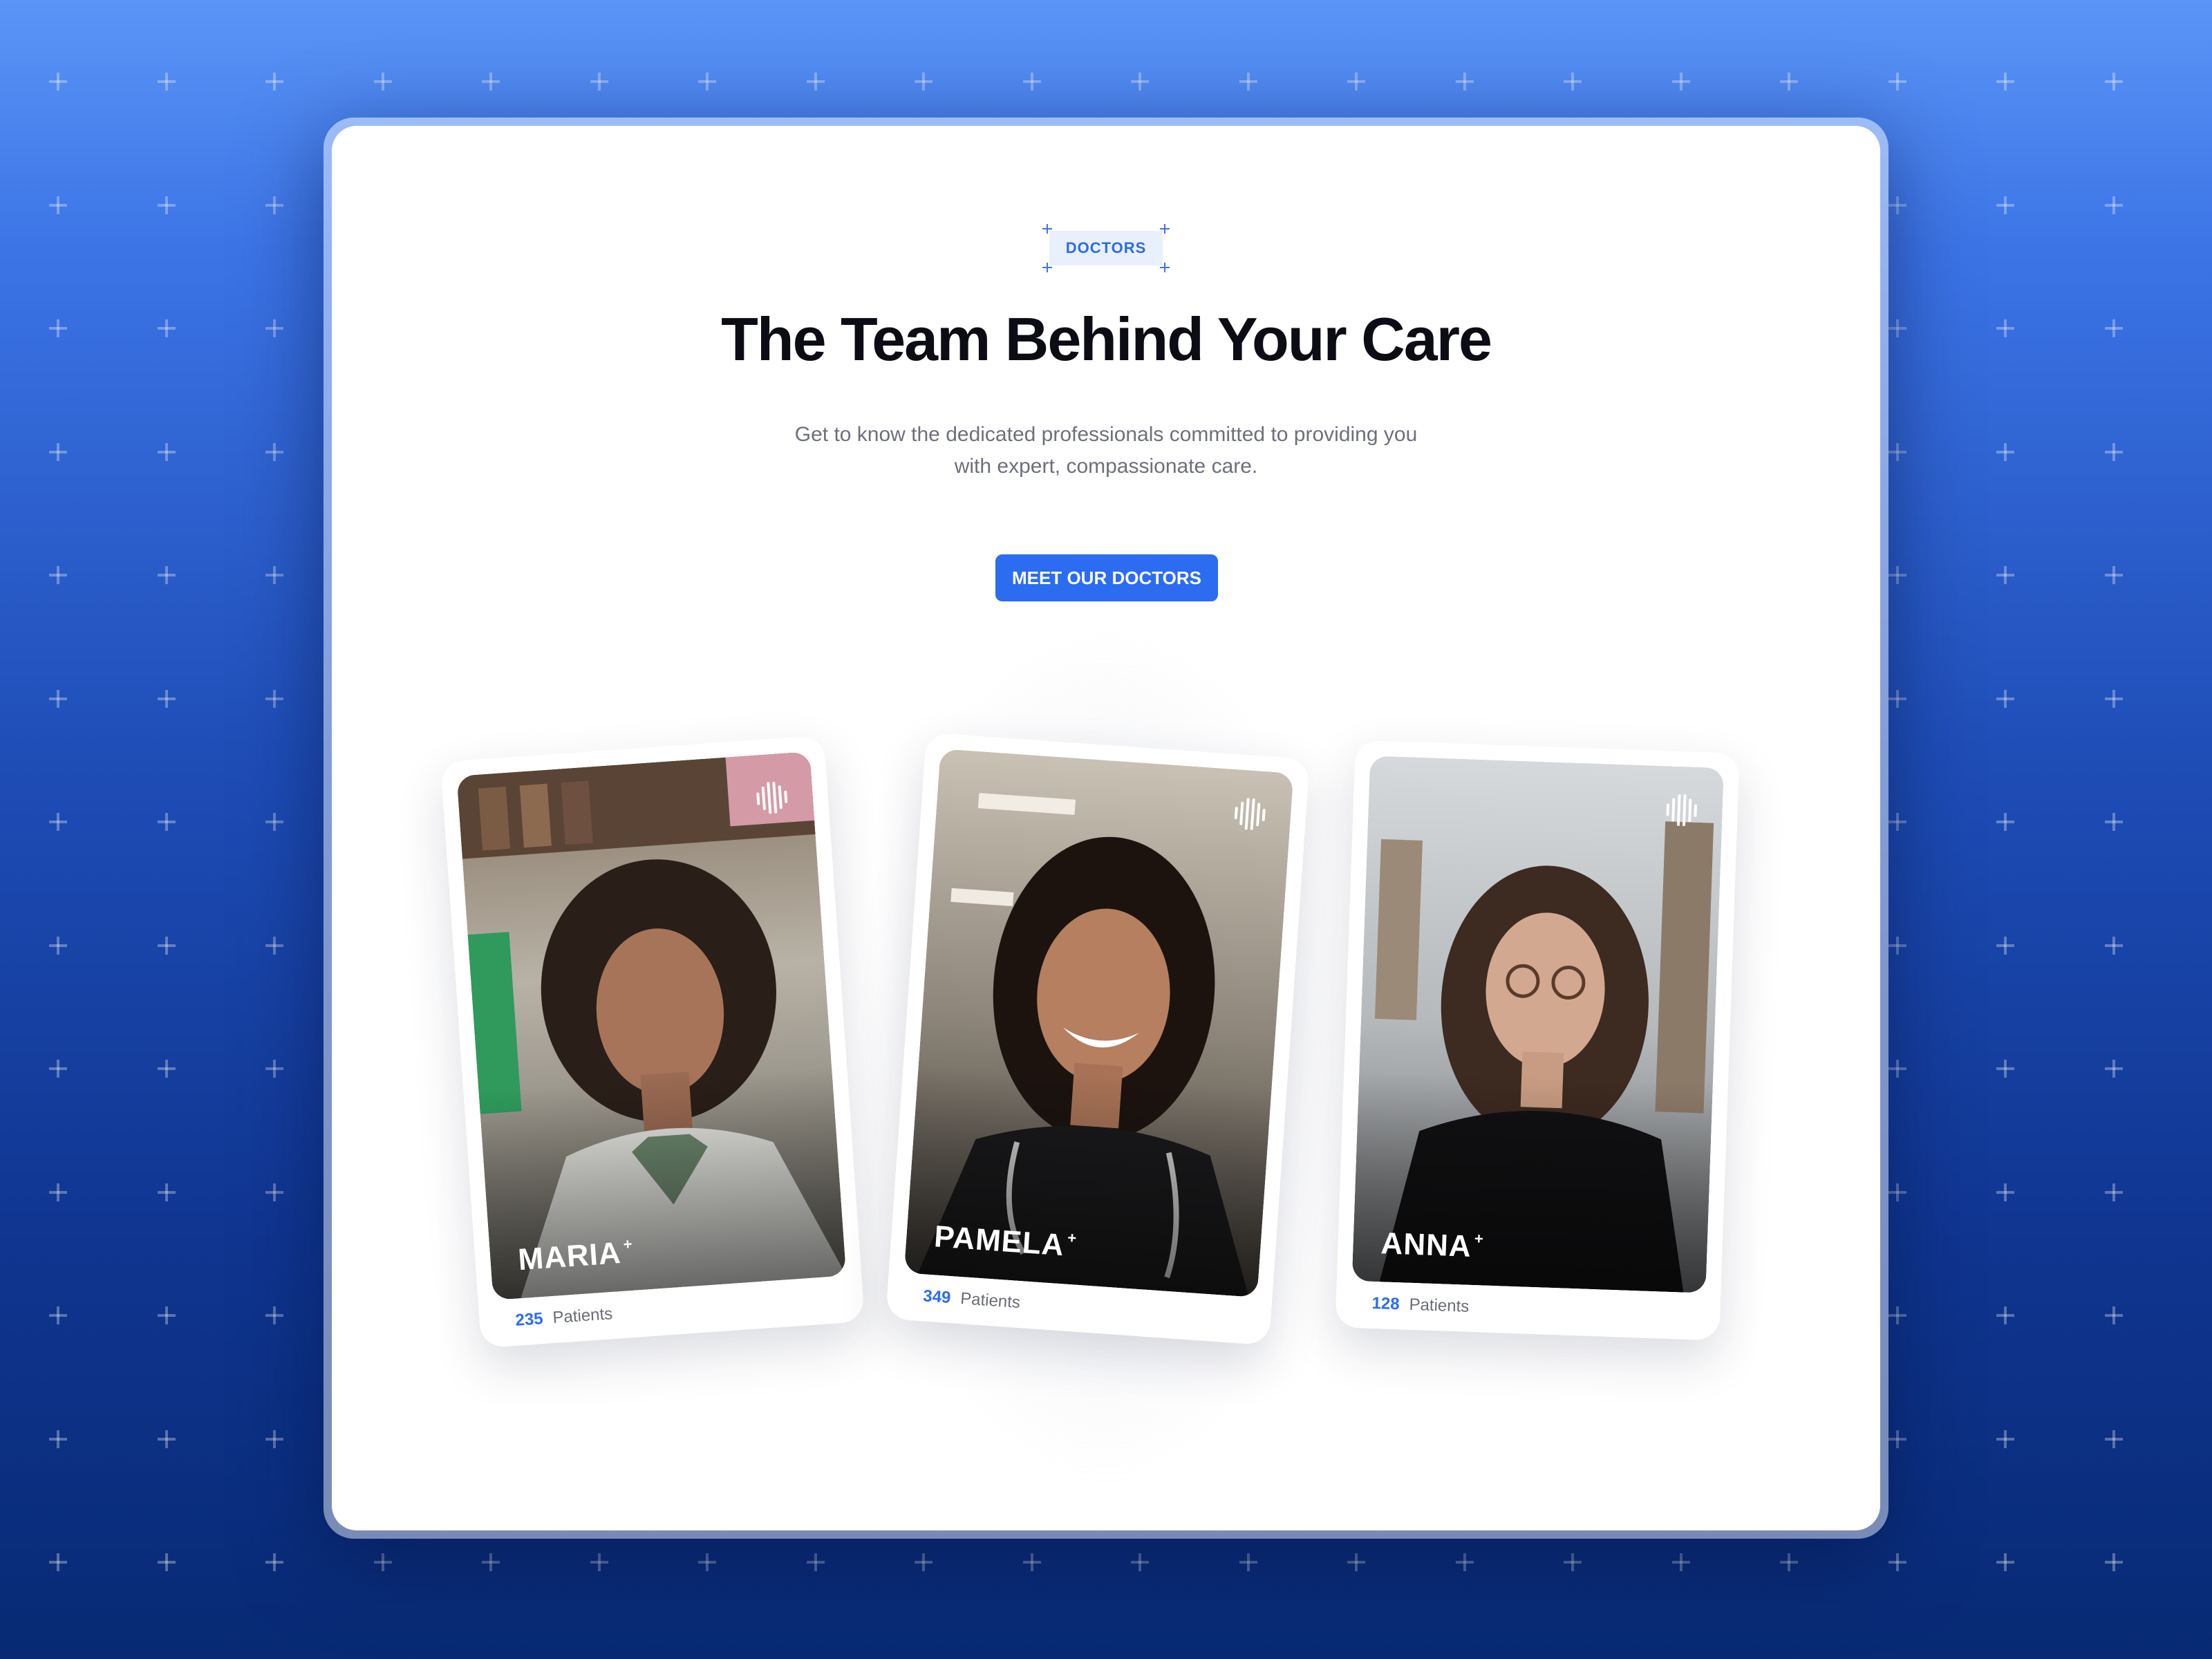  What do you see at coordinates (652, 1042) in the screenshot?
I see `doctor-card-maria: MARIA+ 235 Patients` at bounding box center [652, 1042].